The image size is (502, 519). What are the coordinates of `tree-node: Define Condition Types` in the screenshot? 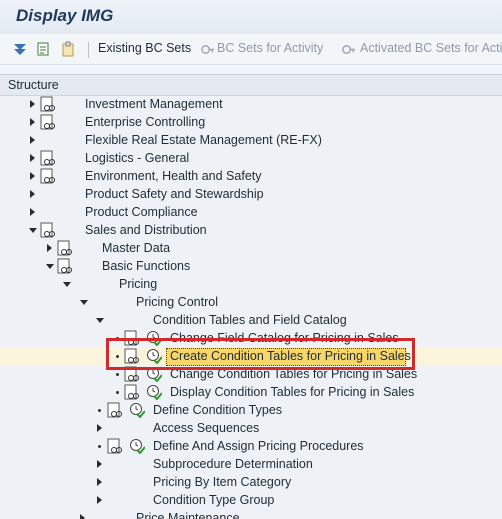 It's located at (251, 410).